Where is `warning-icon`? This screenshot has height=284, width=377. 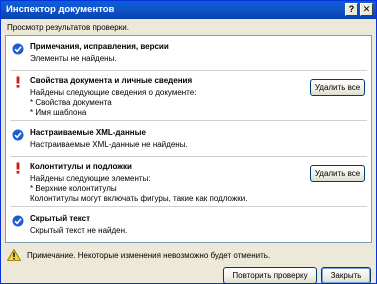 warning-icon is located at coordinates (14, 255).